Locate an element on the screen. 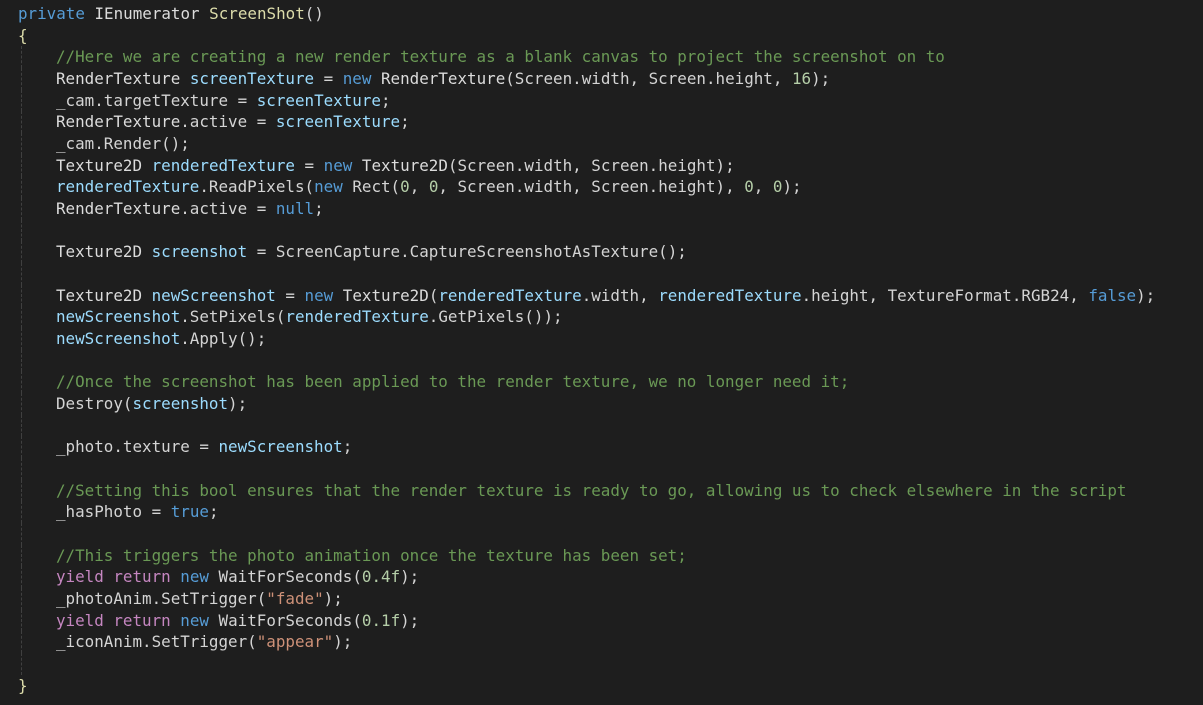  code-token-kw: null is located at coordinates (295, 209).